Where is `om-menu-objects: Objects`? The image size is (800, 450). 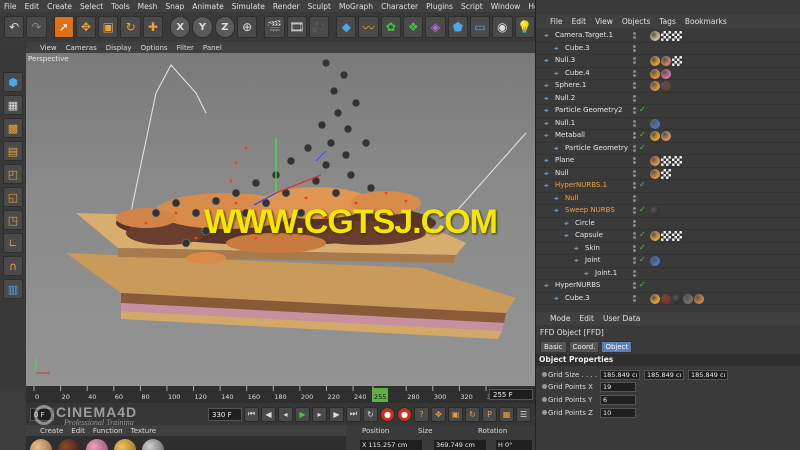
om-menu-objects: Objects is located at coordinates (636, 21).